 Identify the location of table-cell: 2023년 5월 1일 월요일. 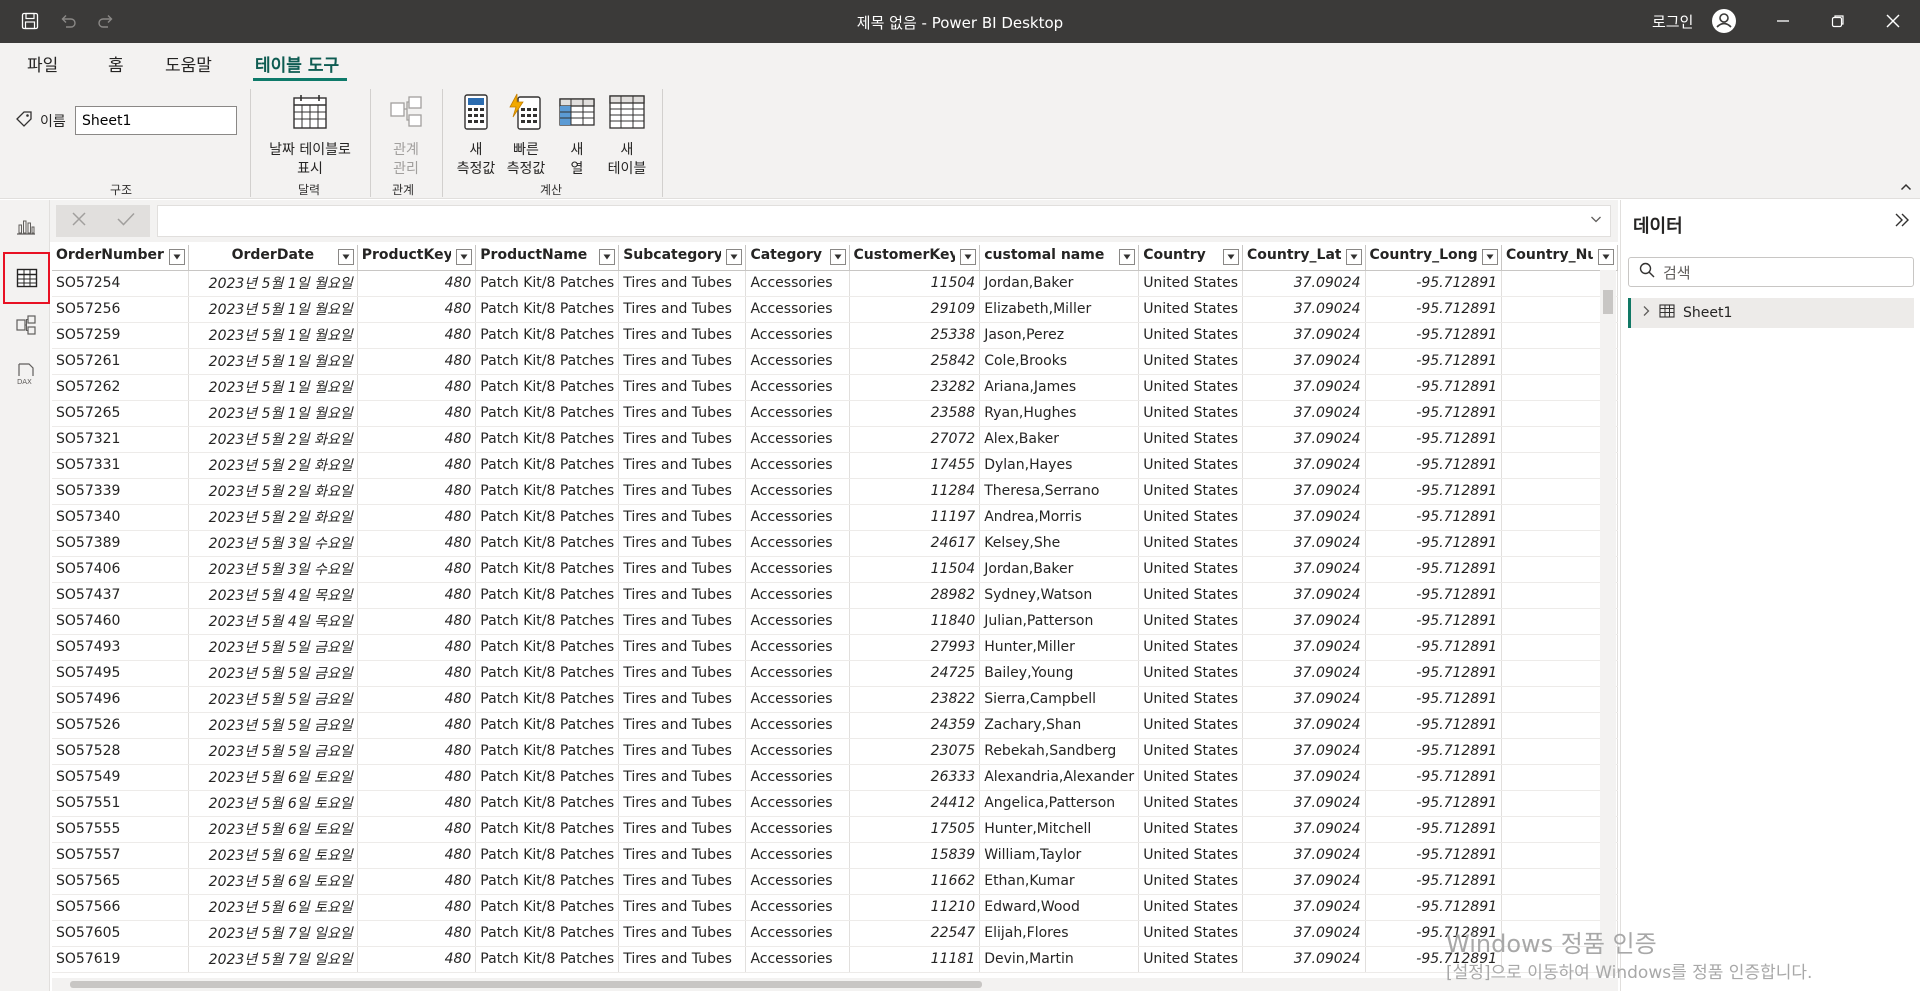
(273, 309).